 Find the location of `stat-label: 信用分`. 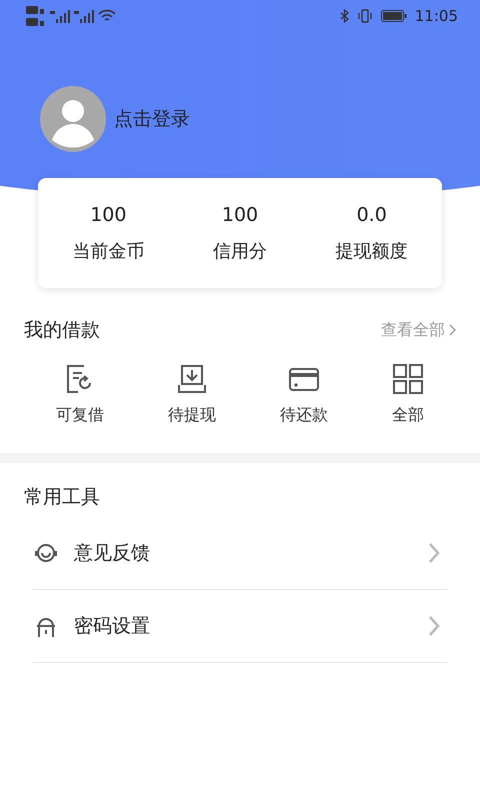

stat-label: 信用分 is located at coordinates (240, 252).